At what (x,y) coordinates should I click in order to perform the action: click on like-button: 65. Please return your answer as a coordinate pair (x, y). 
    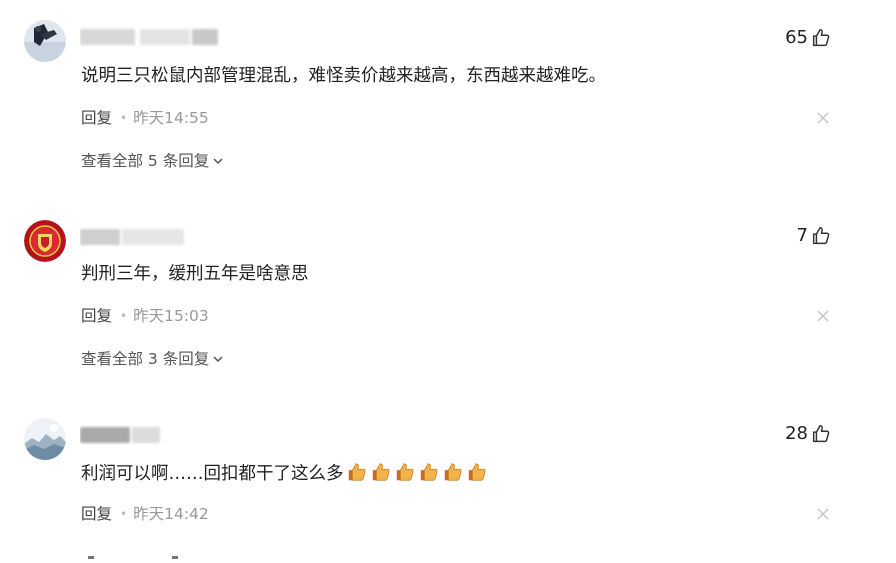
    Looking at the image, I should click on (808, 38).